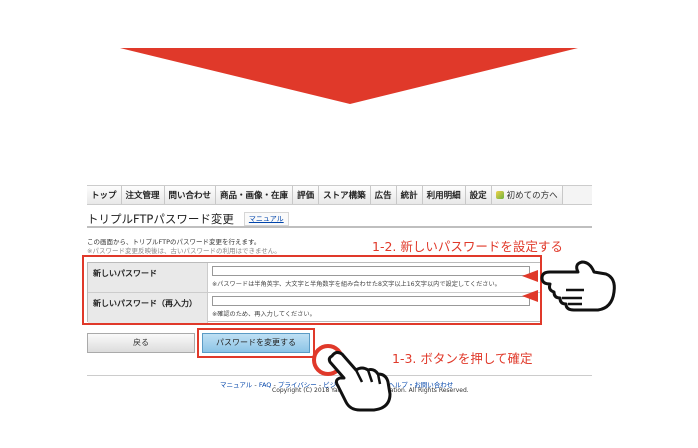  What do you see at coordinates (444, 195) in the screenshot?
I see `nav-item-billing: 利用明細` at bounding box center [444, 195].